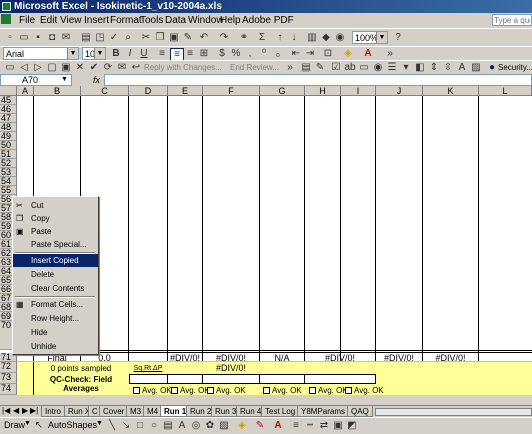 This screenshot has width=532, height=434. I want to click on align-left-icon: ≡, so click(162, 54).